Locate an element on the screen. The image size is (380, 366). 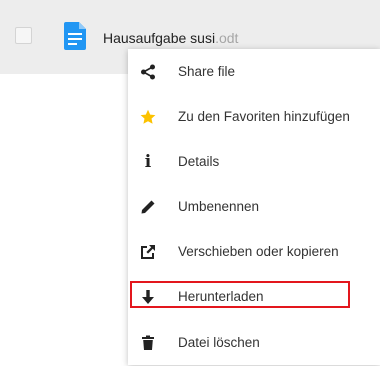
share-icon is located at coordinates (148, 72).